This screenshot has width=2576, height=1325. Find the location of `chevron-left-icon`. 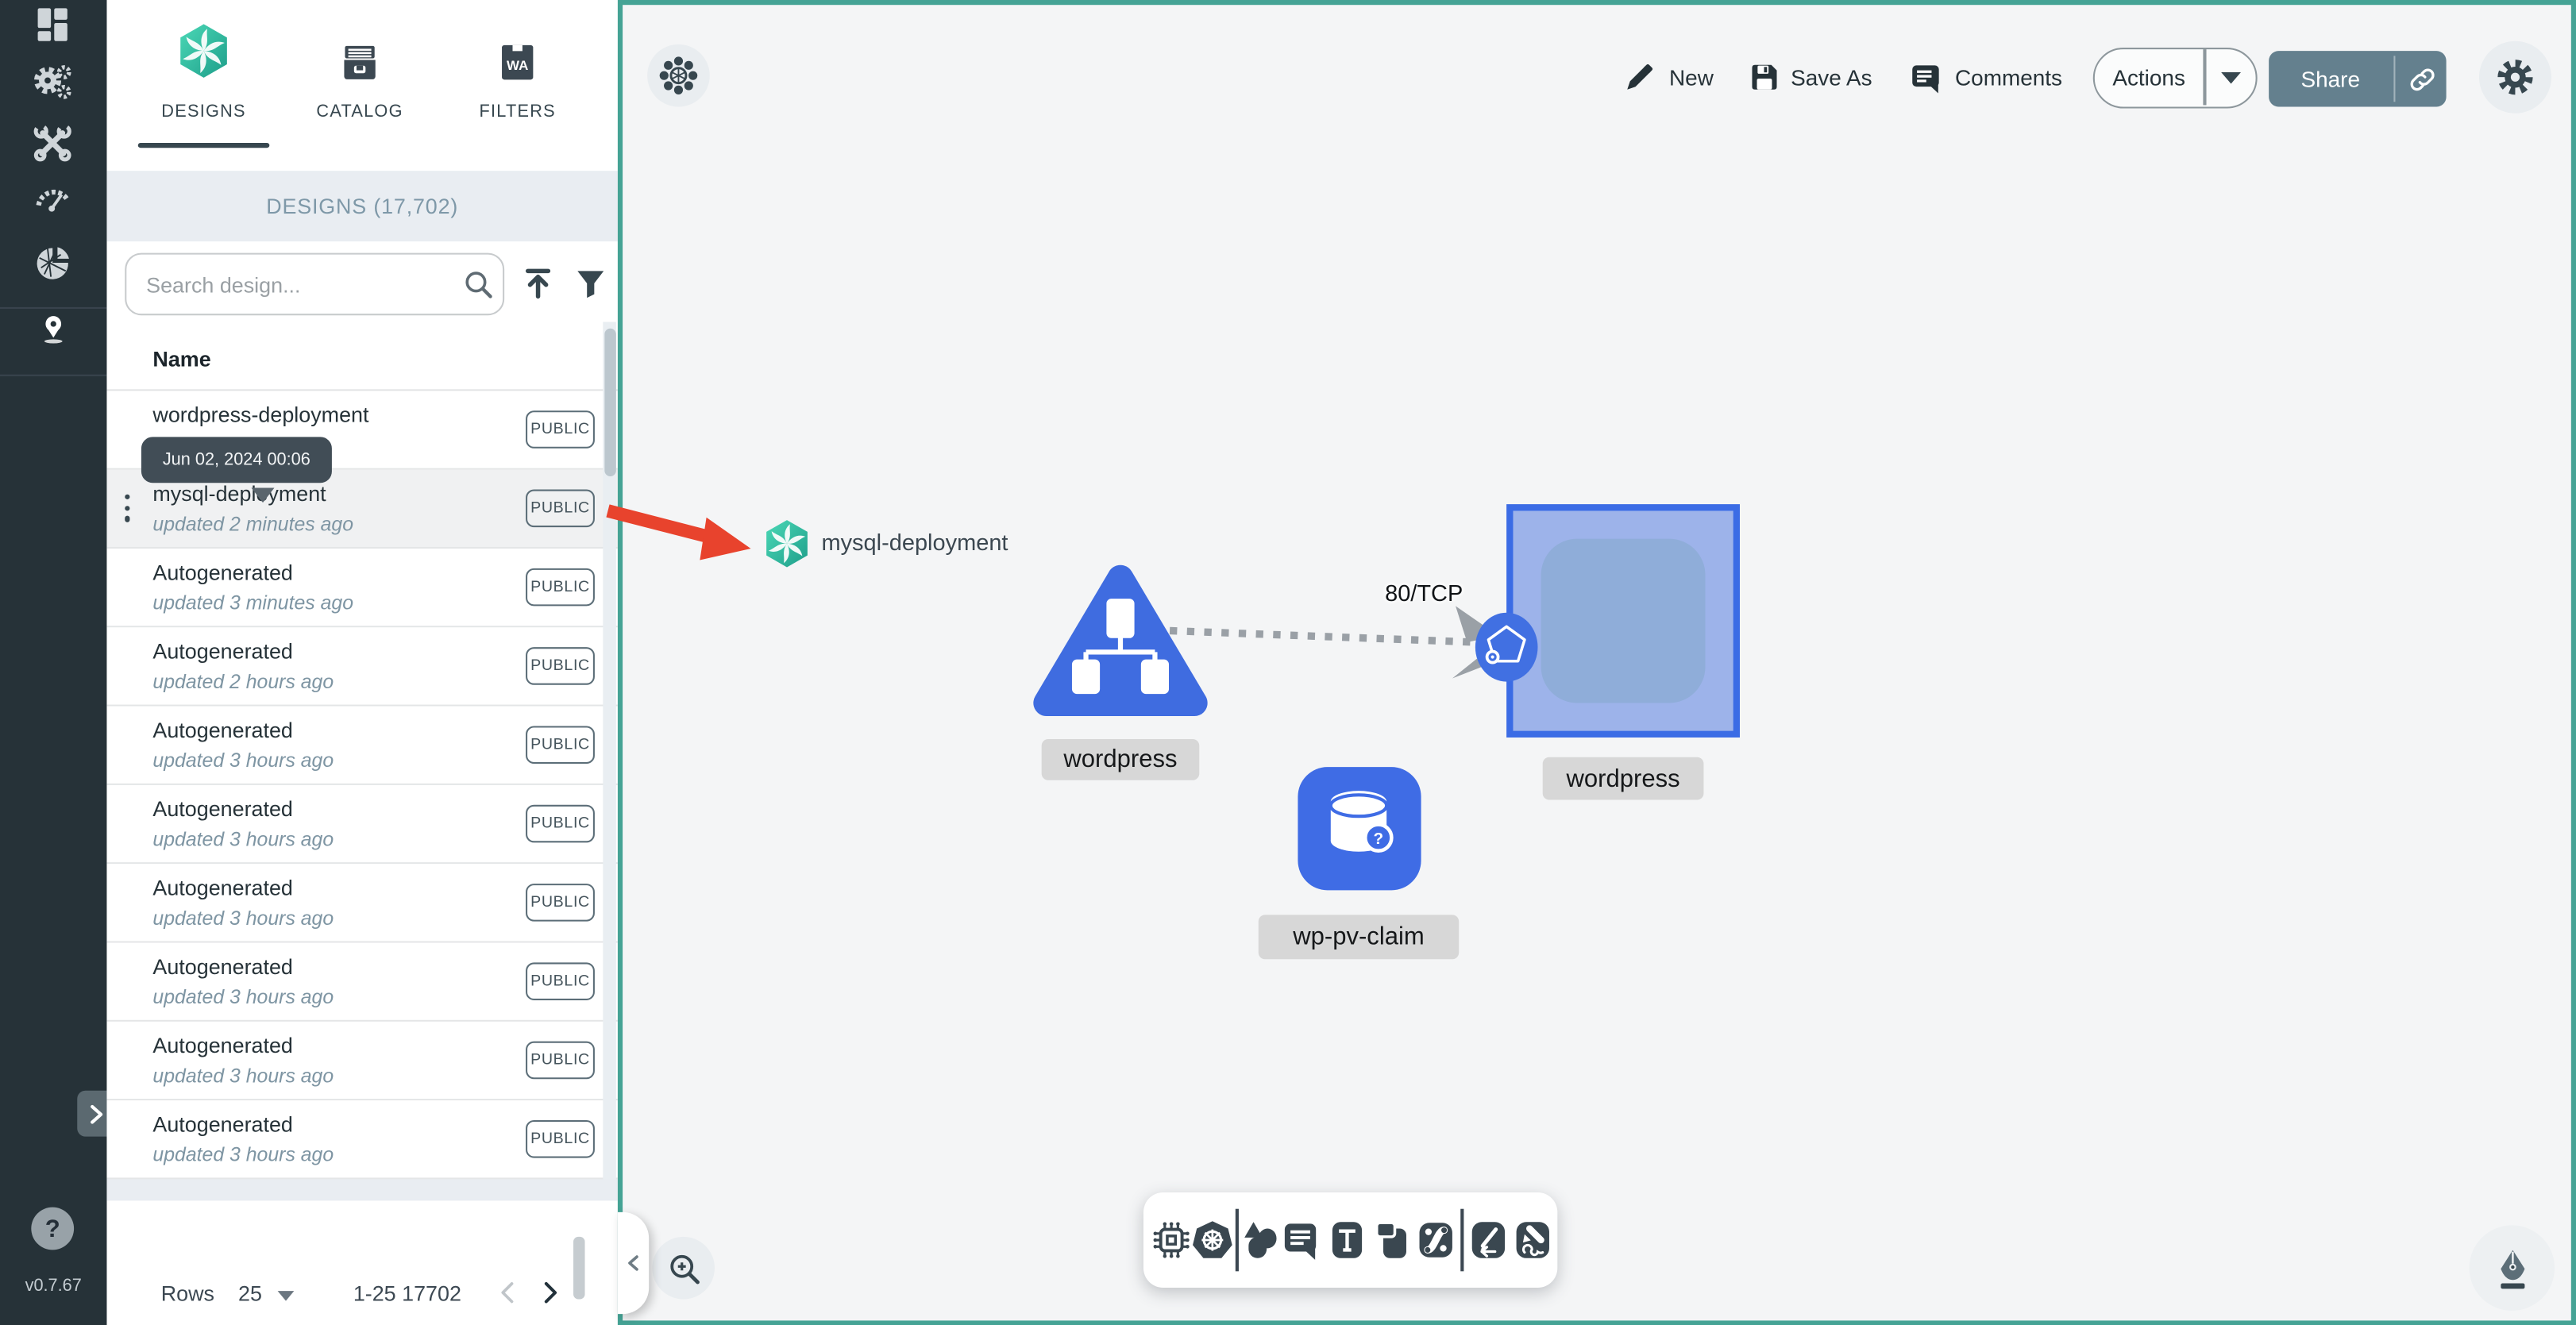

chevron-left-icon is located at coordinates (632, 1263).